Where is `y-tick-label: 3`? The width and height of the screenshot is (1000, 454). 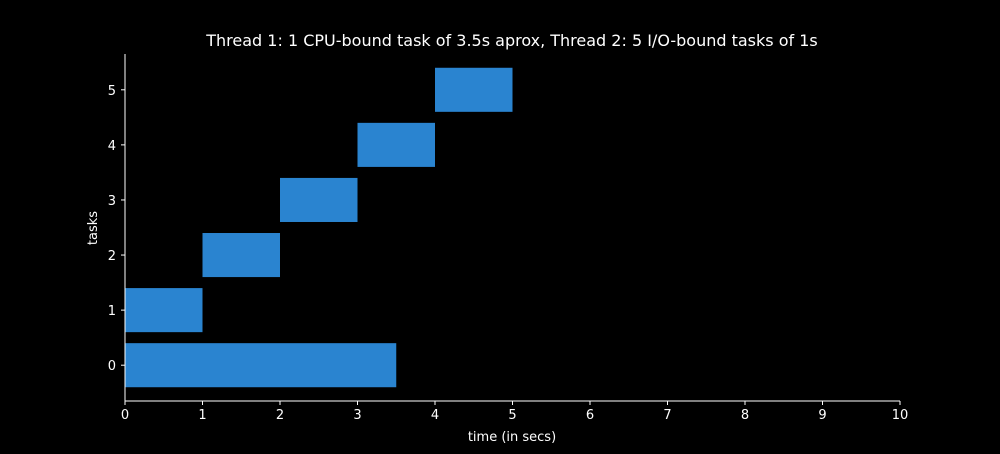
y-tick-label: 3 is located at coordinates (112, 201).